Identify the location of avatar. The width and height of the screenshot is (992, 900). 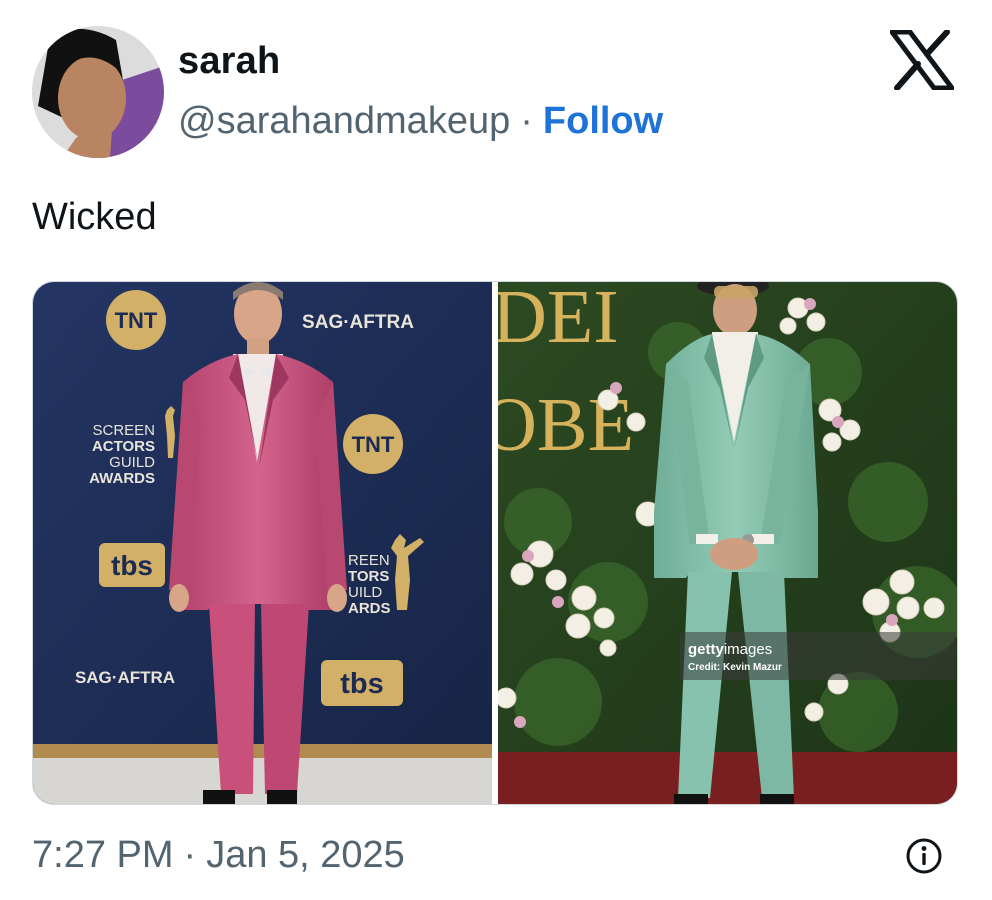
(98, 92).